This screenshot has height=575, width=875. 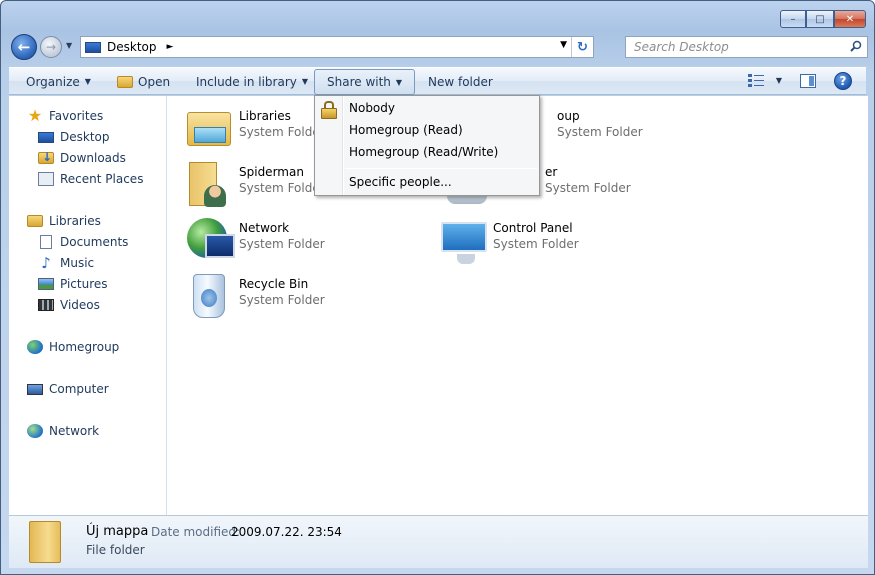 What do you see at coordinates (35, 389) in the screenshot?
I see `computer-icon` at bounding box center [35, 389].